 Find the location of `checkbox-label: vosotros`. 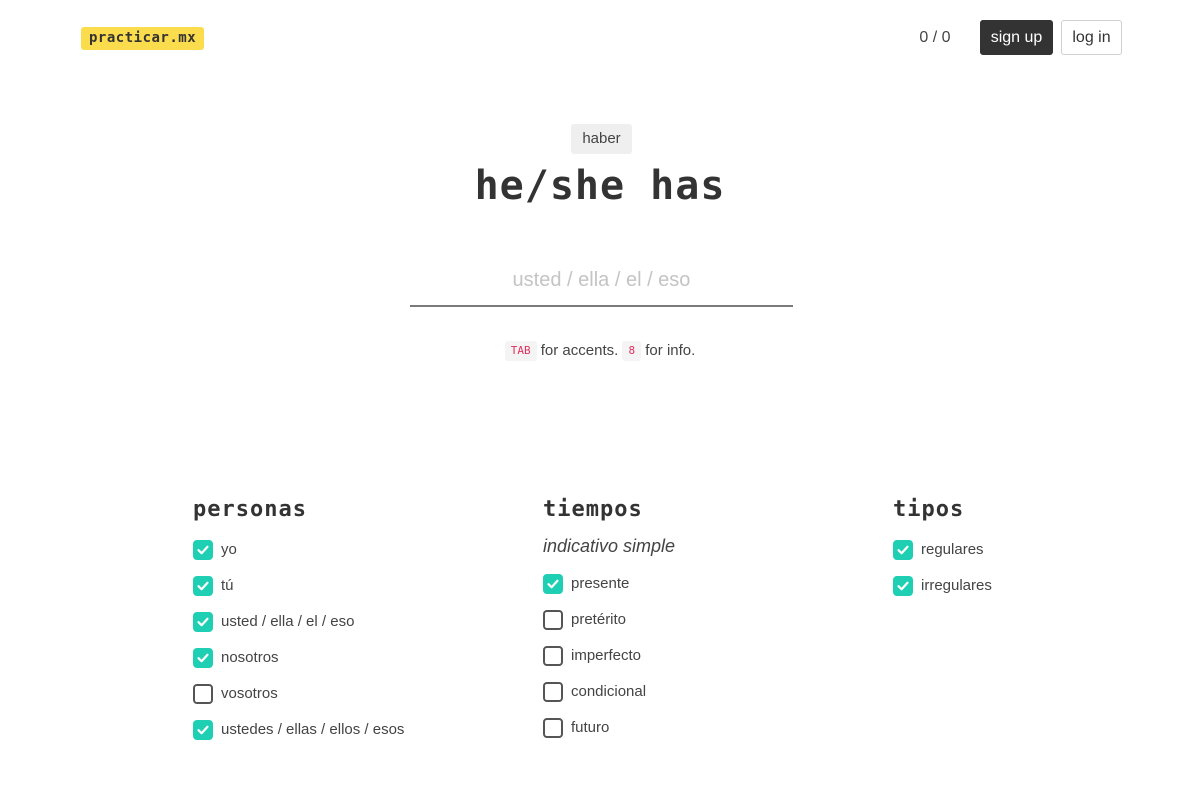

checkbox-label: vosotros is located at coordinates (249, 693).